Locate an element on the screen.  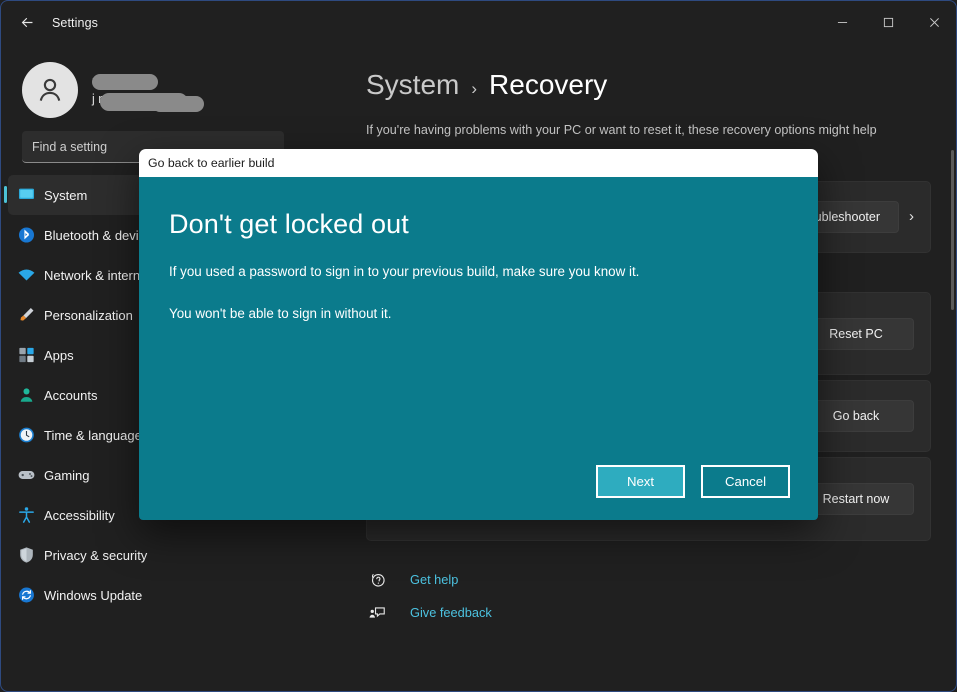
maximize-icon is located at coordinates (888, 22).